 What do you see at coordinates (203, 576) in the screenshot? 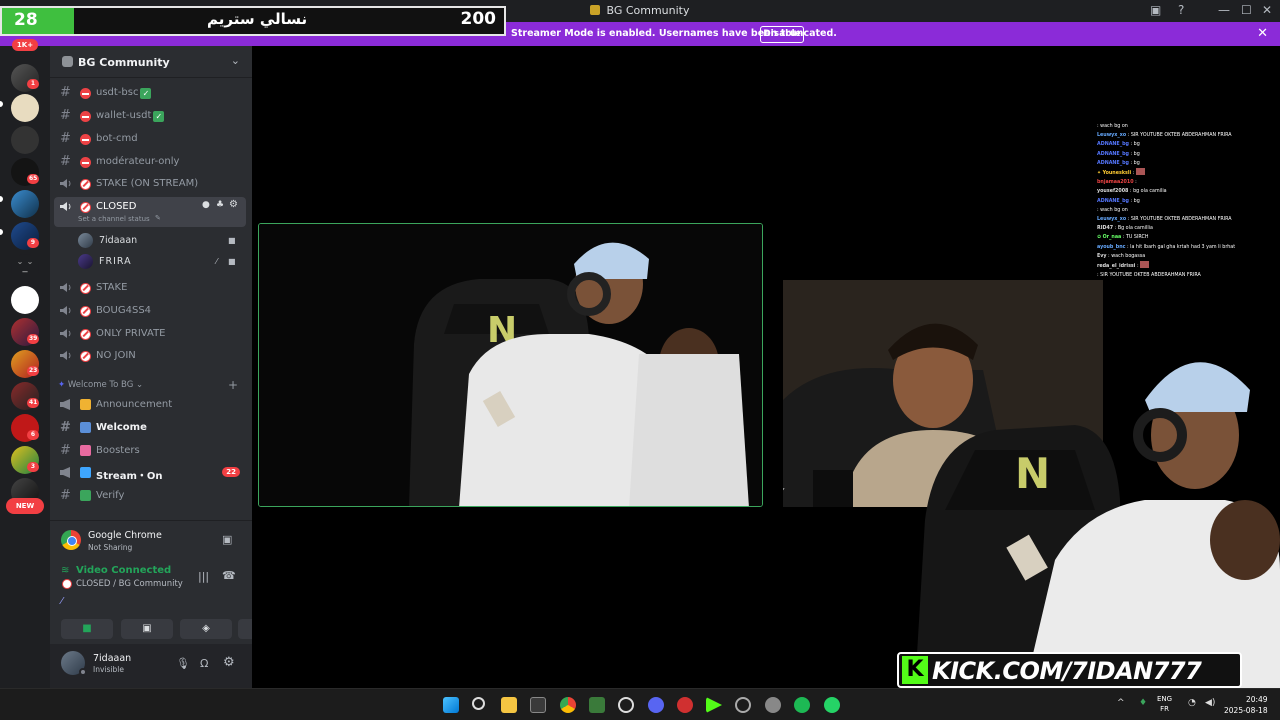
I see `noise-suppression-icon: |||` at bounding box center [203, 576].